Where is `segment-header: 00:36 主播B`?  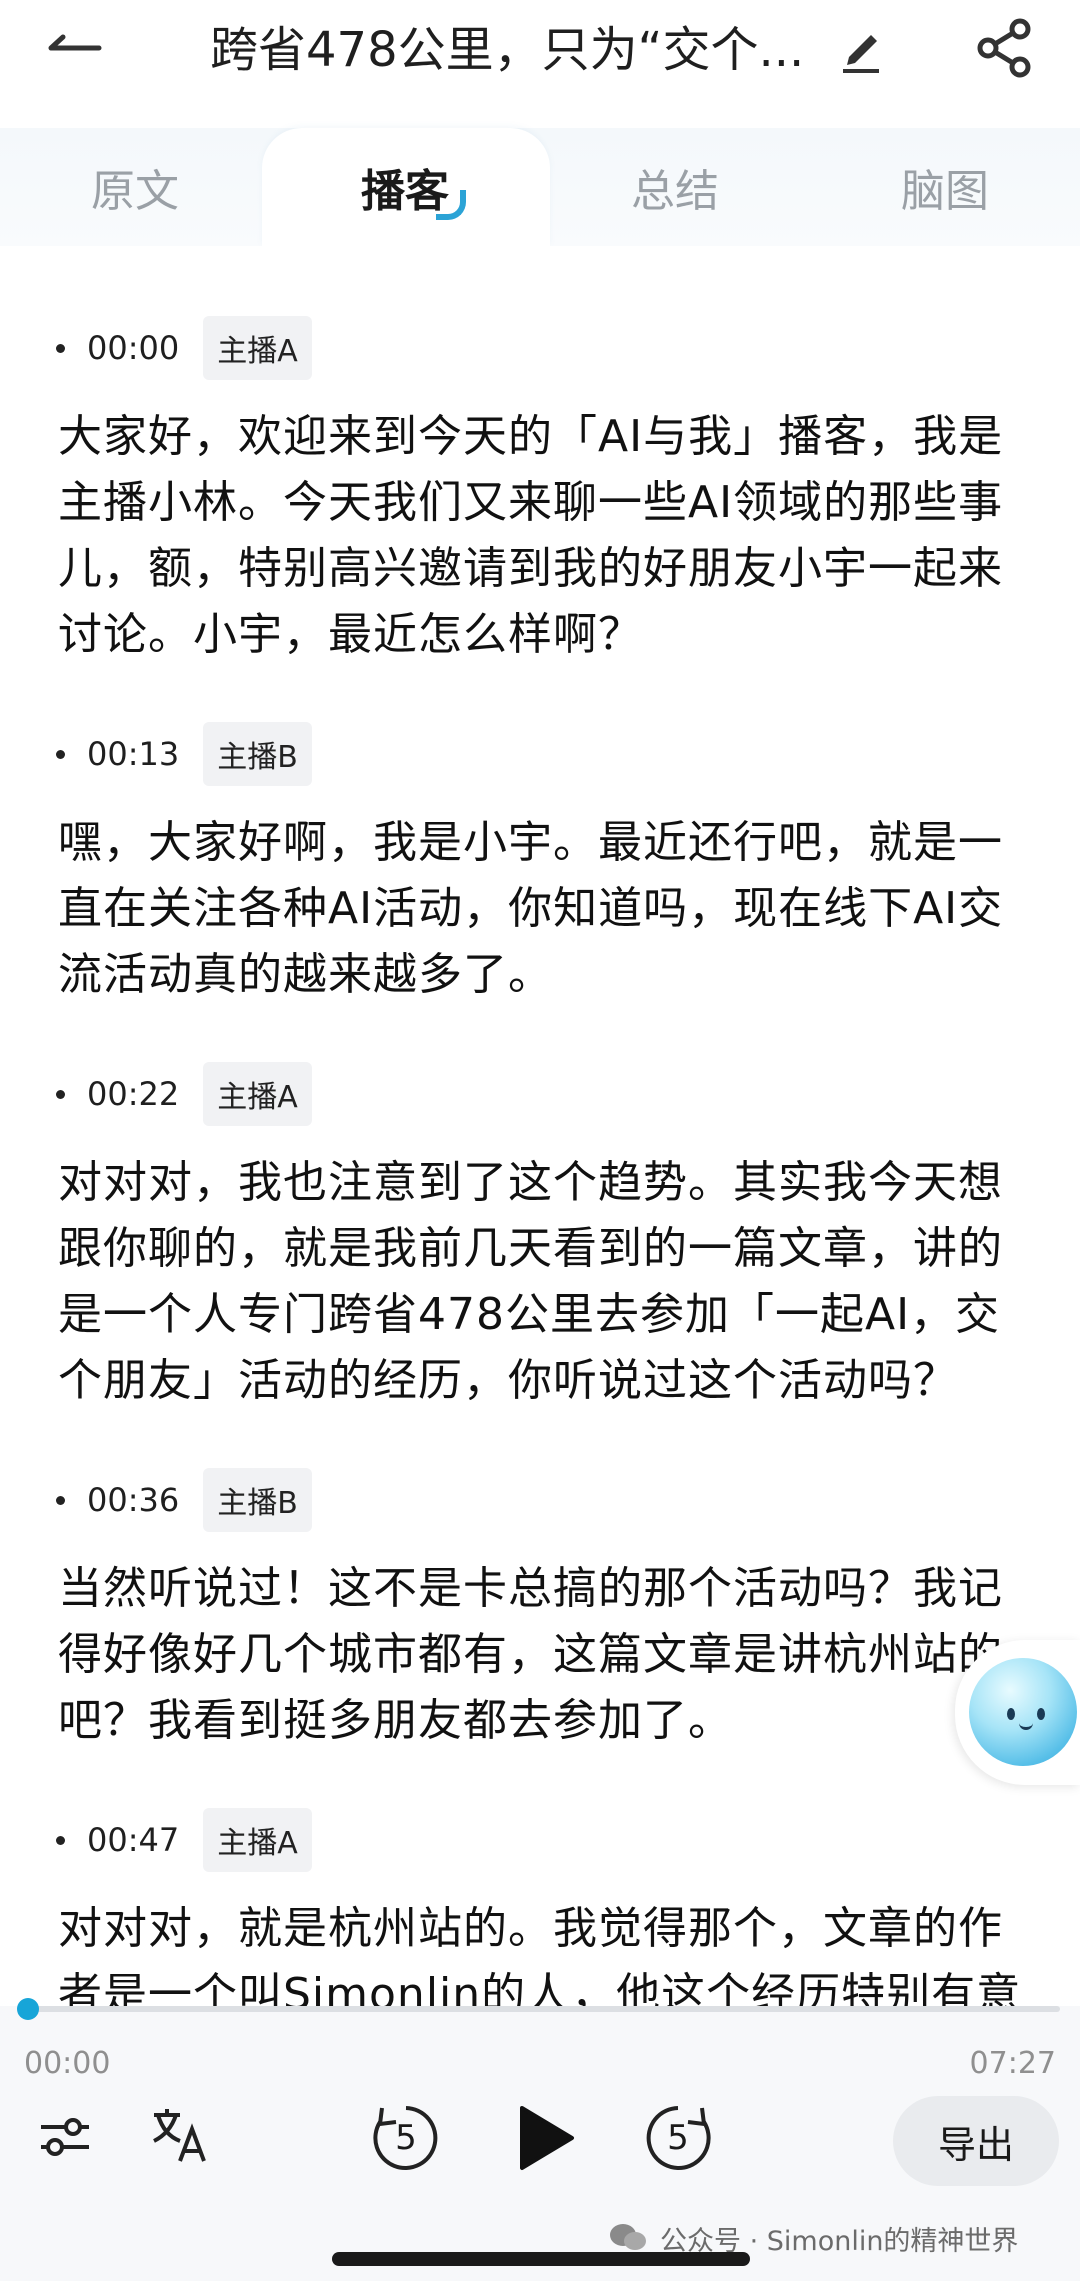
segment-header: 00:36 主播B is located at coordinates (184, 1500).